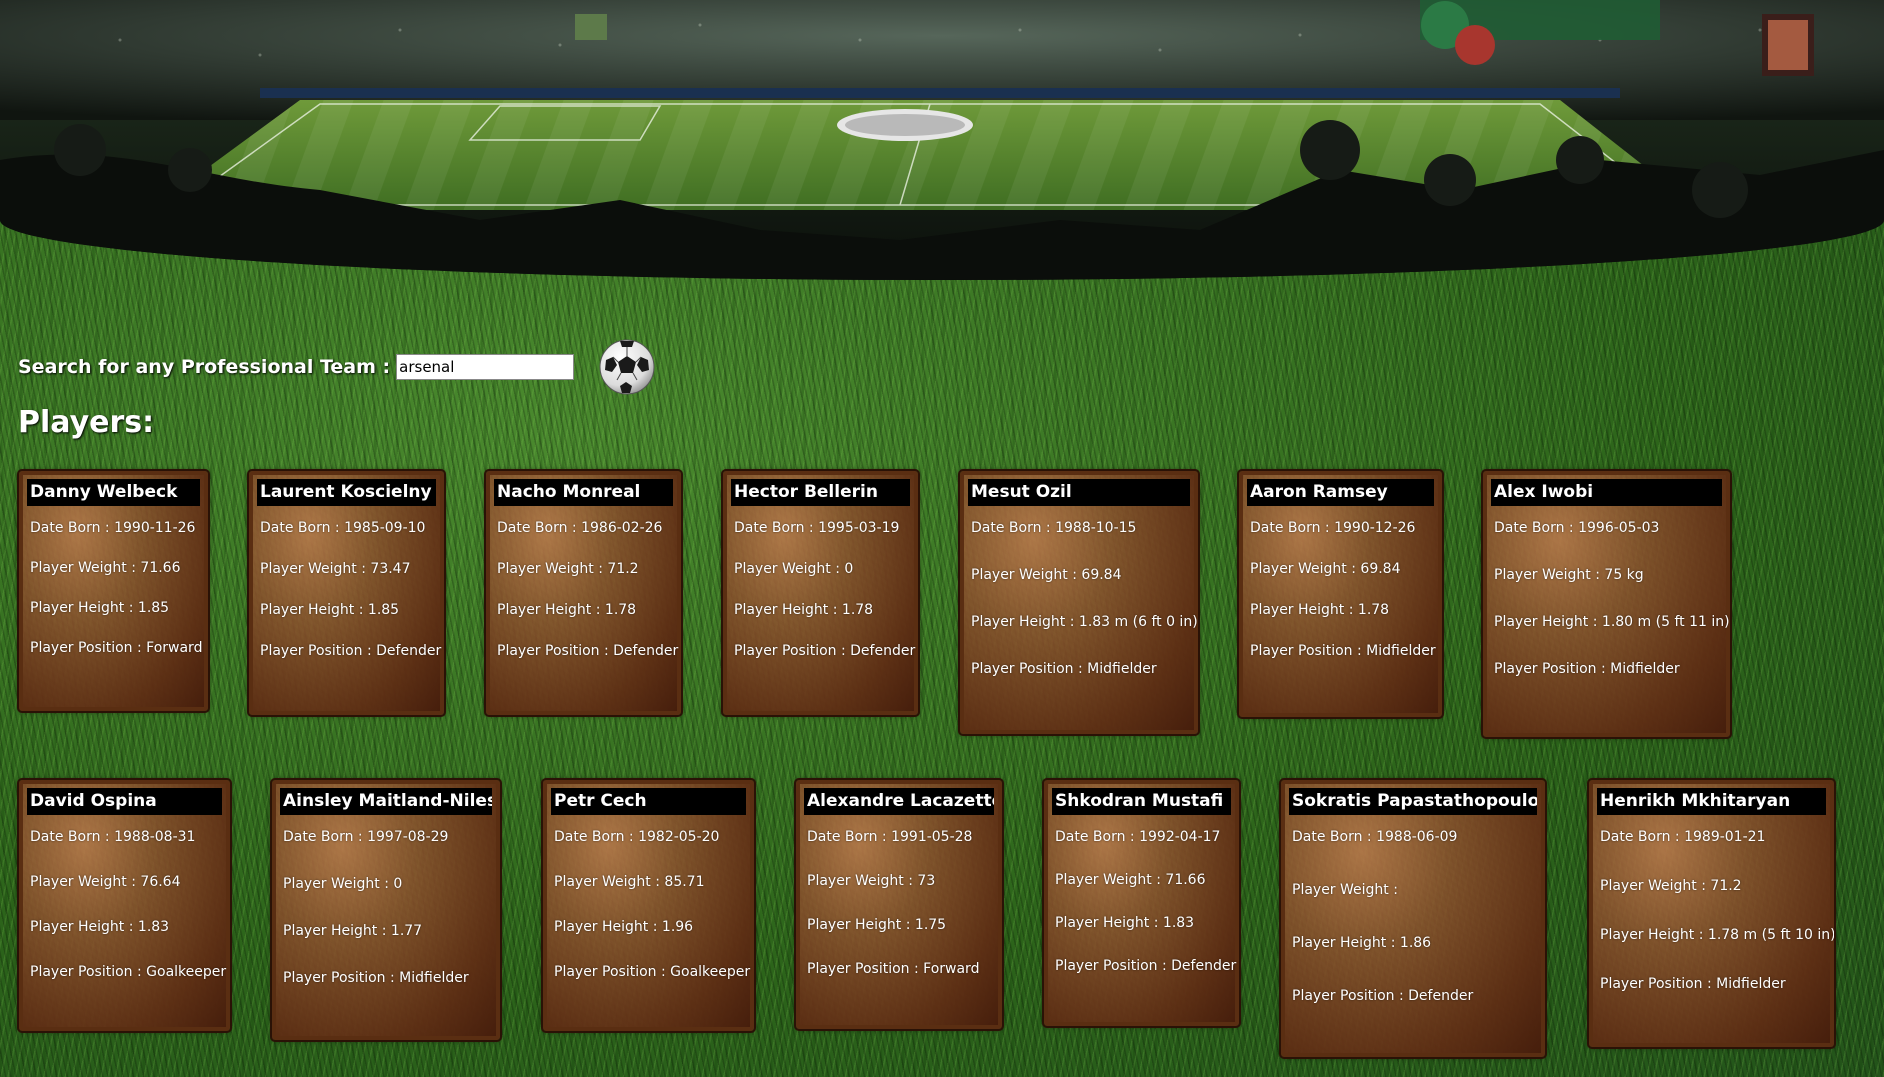 The height and width of the screenshot is (1077, 1884). Describe the element at coordinates (204, 367) in the screenshot. I see `search-label: Search for any Professional Team :` at that location.